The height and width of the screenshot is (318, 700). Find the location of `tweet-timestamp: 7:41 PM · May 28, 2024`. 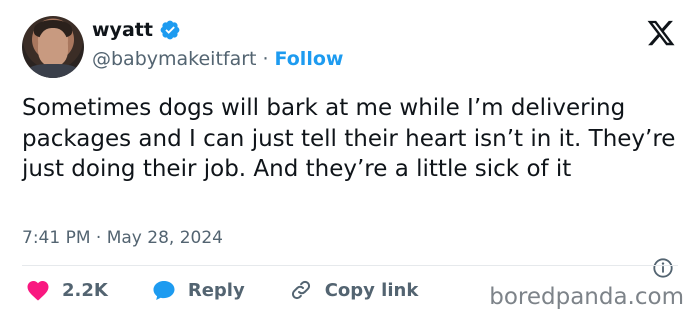

tweet-timestamp: 7:41 PM · May 28, 2024 is located at coordinates (122, 238).